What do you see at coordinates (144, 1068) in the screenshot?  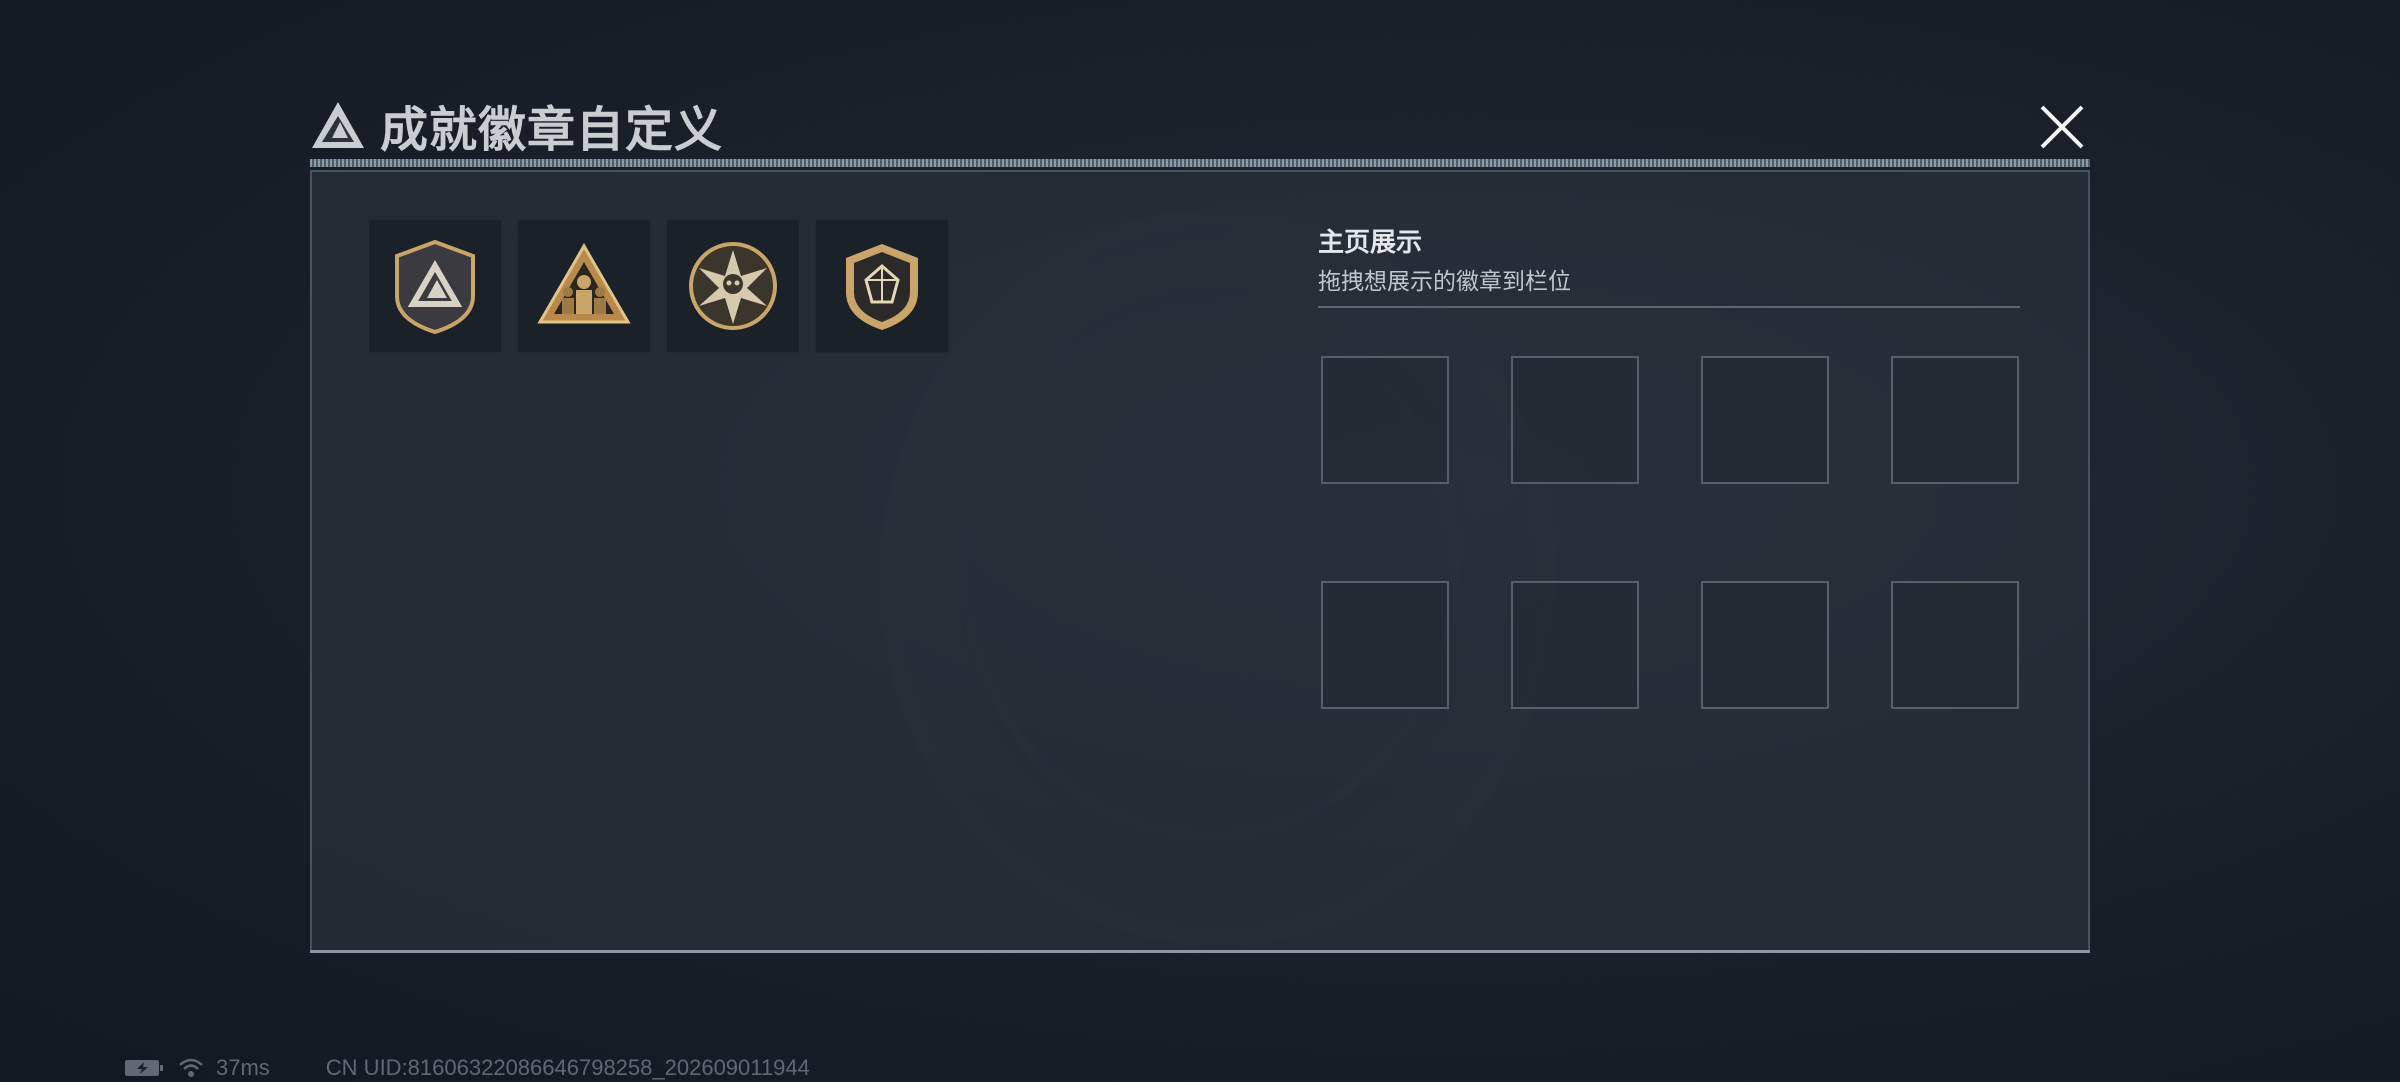 I see `battery-charging-icon` at bounding box center [144, 1068].